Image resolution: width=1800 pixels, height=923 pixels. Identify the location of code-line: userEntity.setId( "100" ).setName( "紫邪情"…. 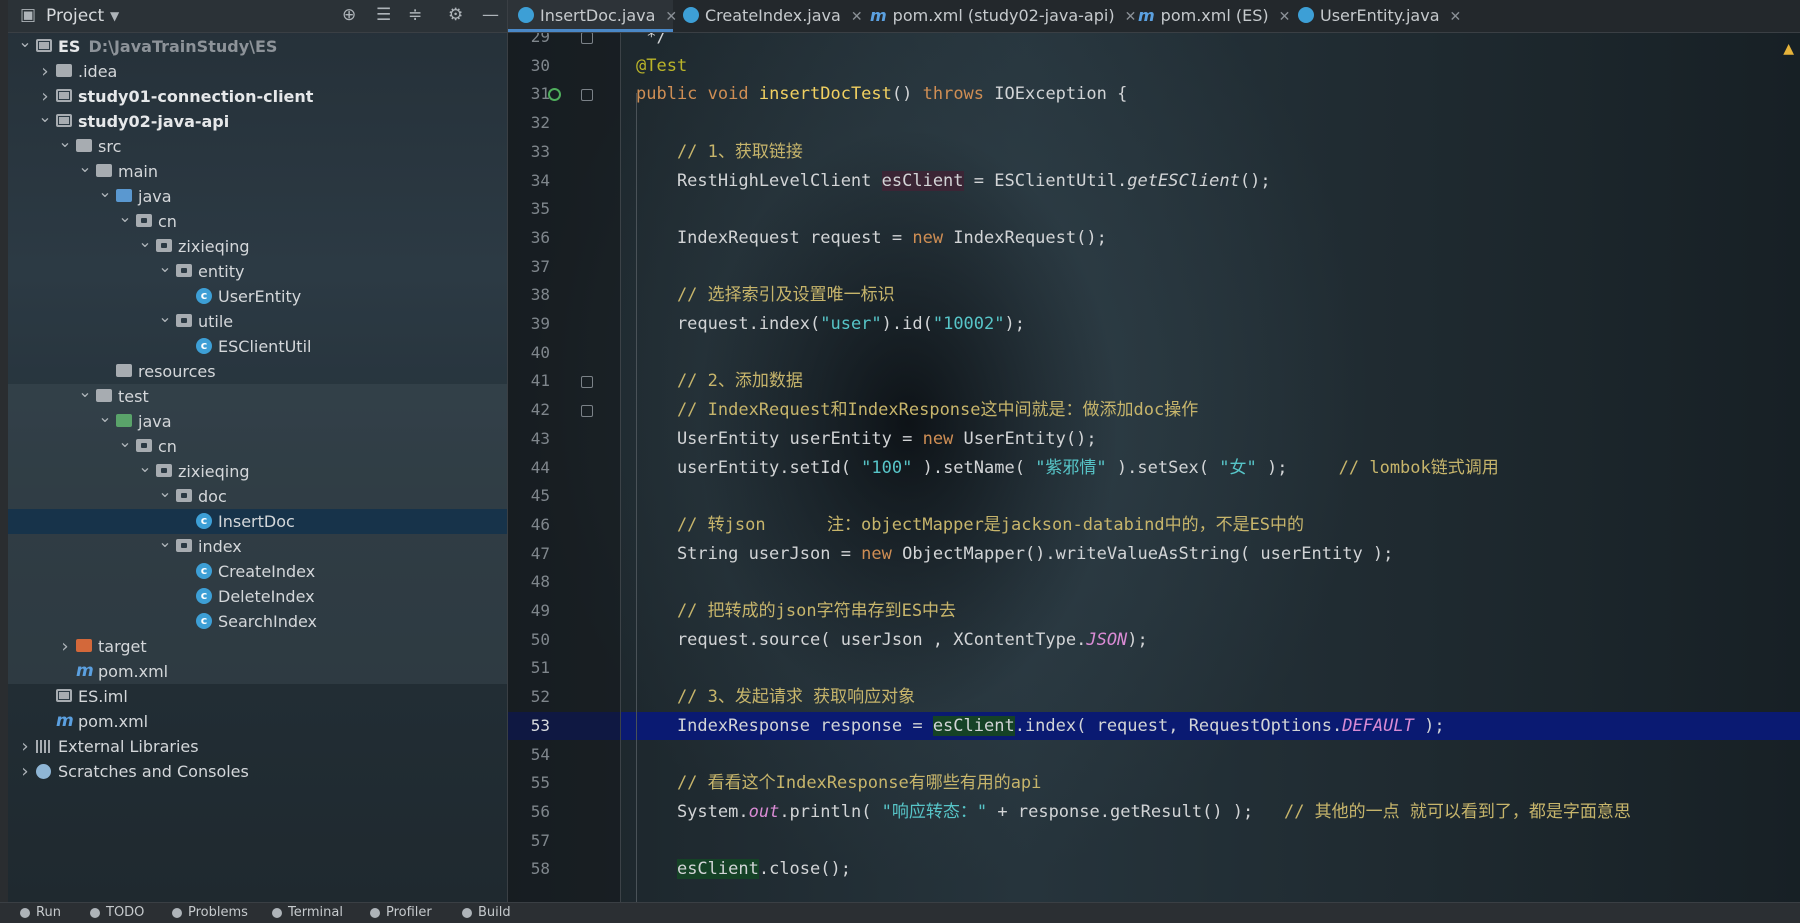
(1067, 468).